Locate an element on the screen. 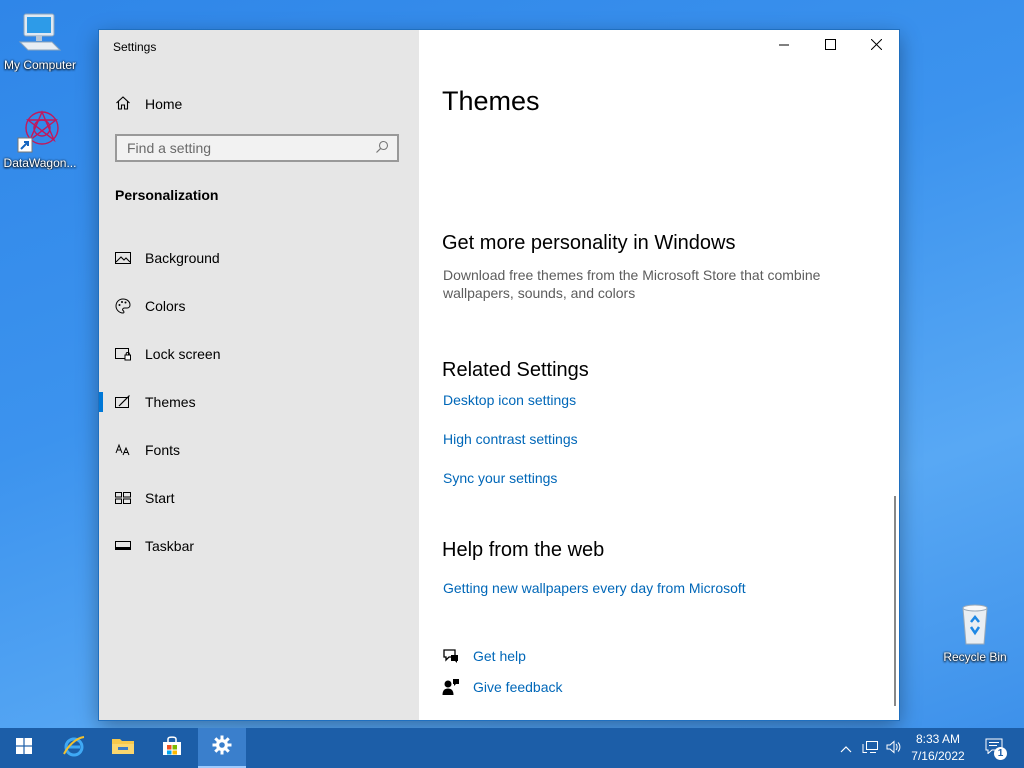  sidebar-item-label: Taskbar is located at coordinates (170, 546).